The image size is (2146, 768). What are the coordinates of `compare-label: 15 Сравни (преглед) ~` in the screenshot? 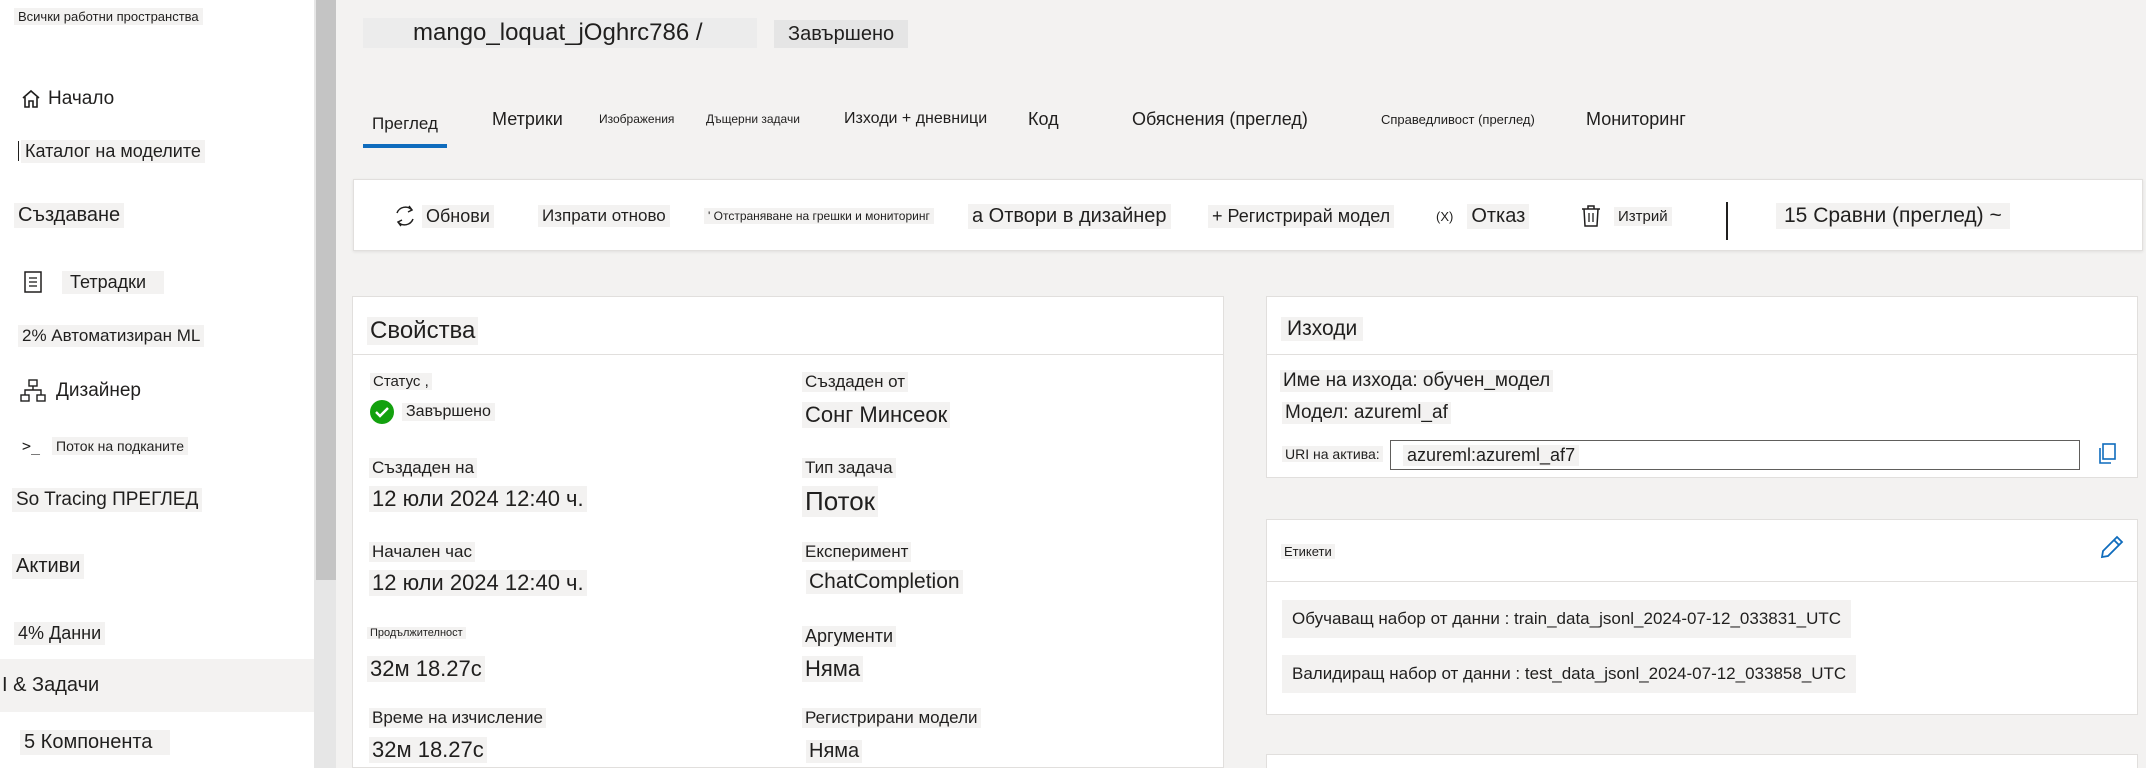 It's located at (1893, 216).